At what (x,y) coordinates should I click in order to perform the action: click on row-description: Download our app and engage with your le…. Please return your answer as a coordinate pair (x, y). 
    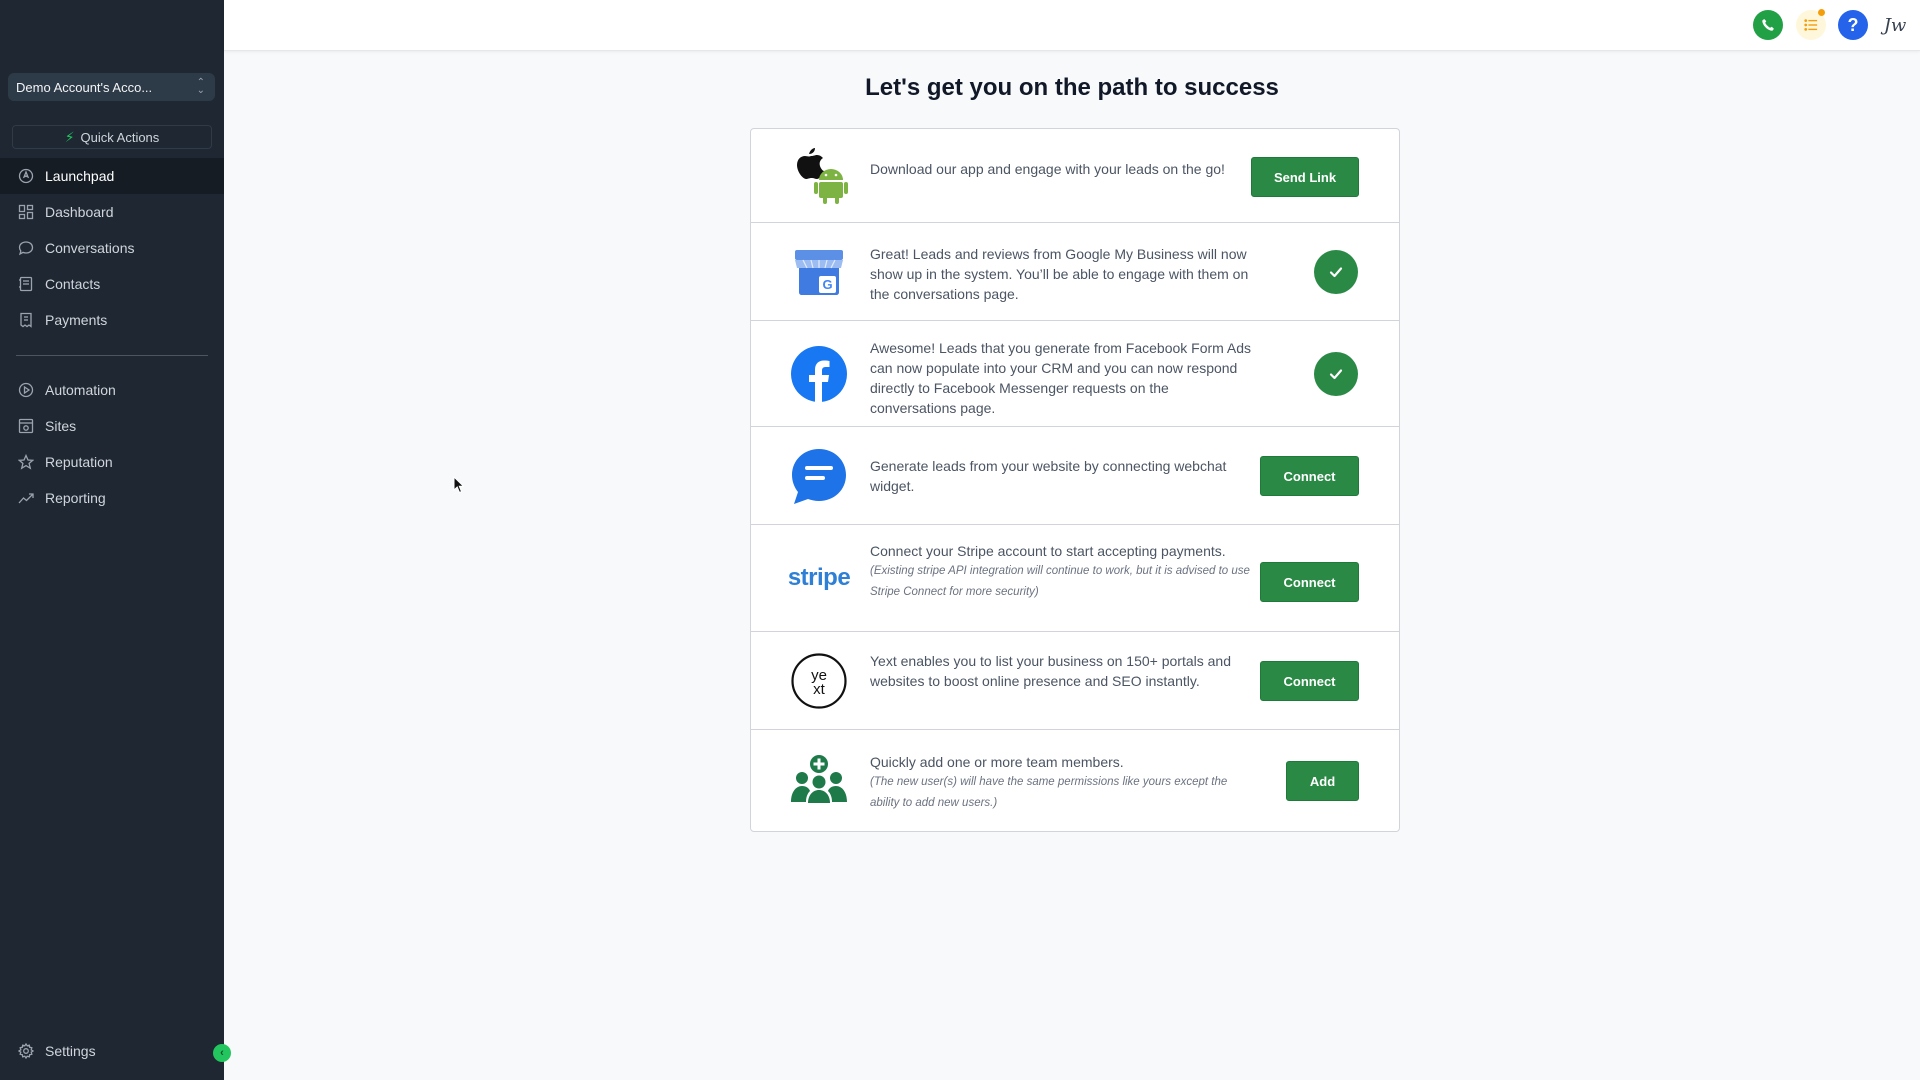
    Looking at the image, I should click on (1047, 169).